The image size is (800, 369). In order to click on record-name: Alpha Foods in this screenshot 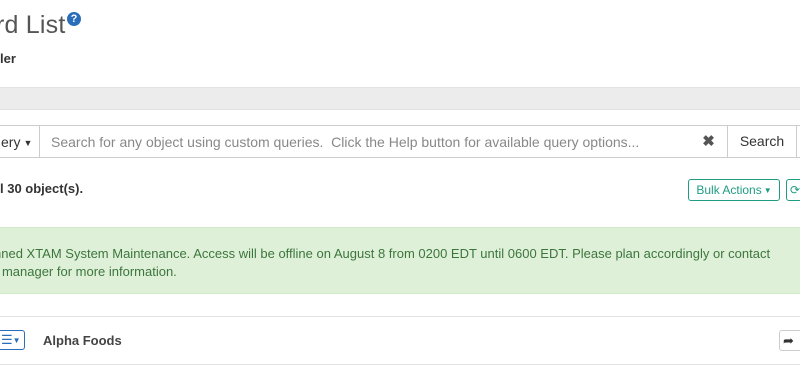, I will do `click(82, 340)`.